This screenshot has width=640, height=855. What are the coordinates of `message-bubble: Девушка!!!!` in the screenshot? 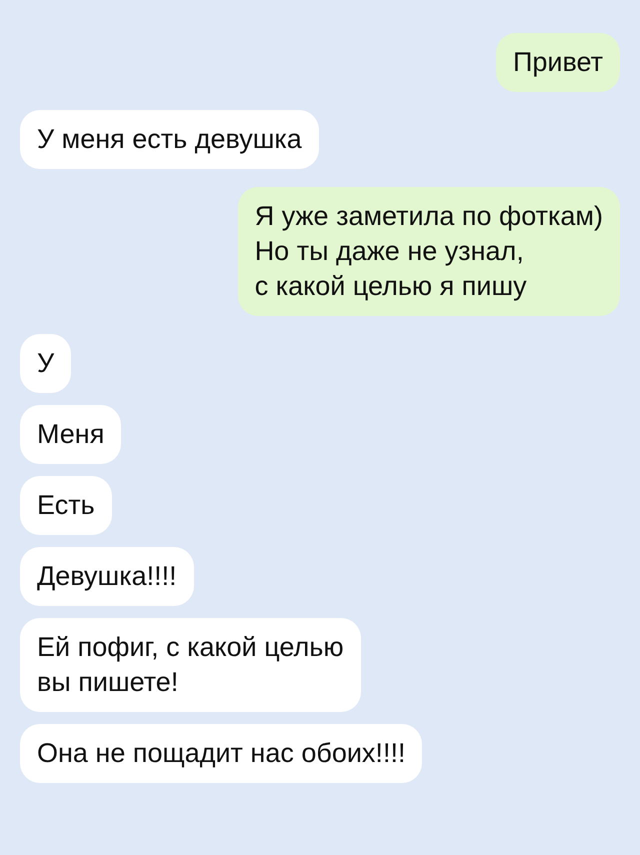 It's located at (107, 576).